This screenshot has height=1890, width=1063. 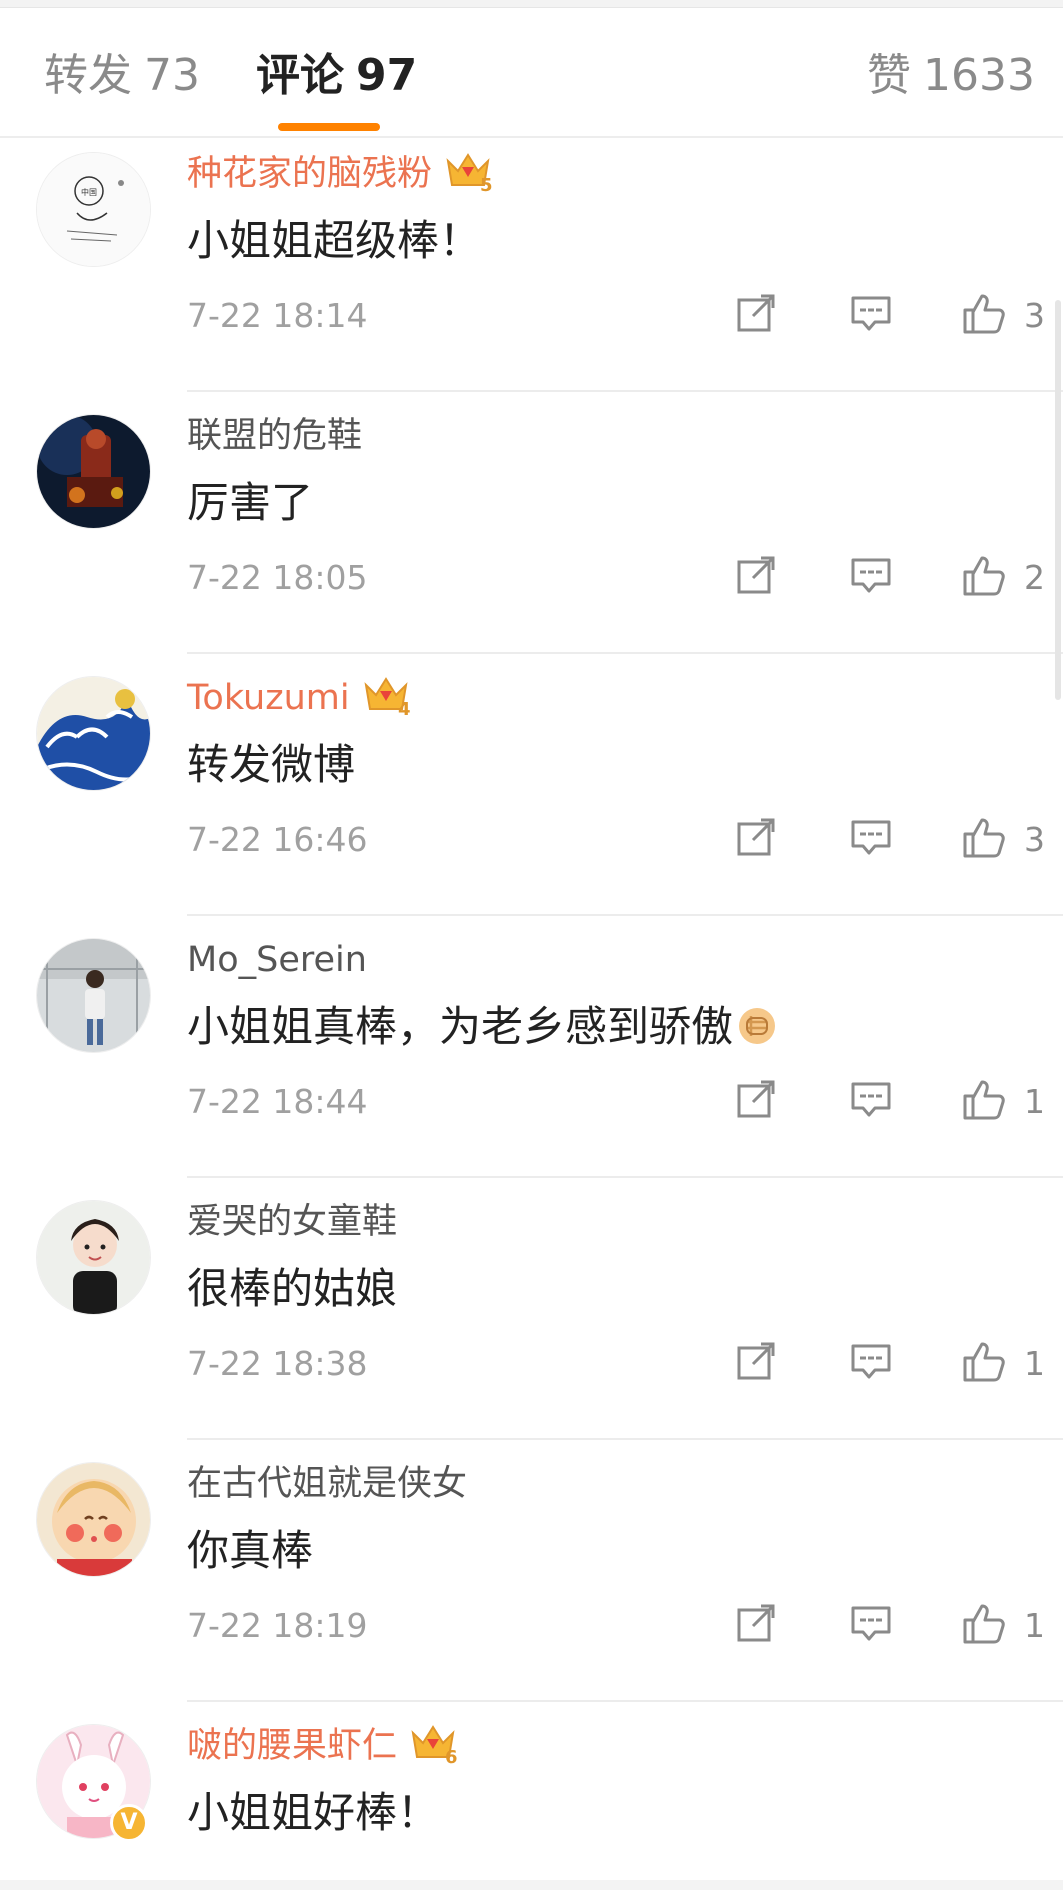 I want to click on vip-crown-icon: 5, so click(x=468, y=171).